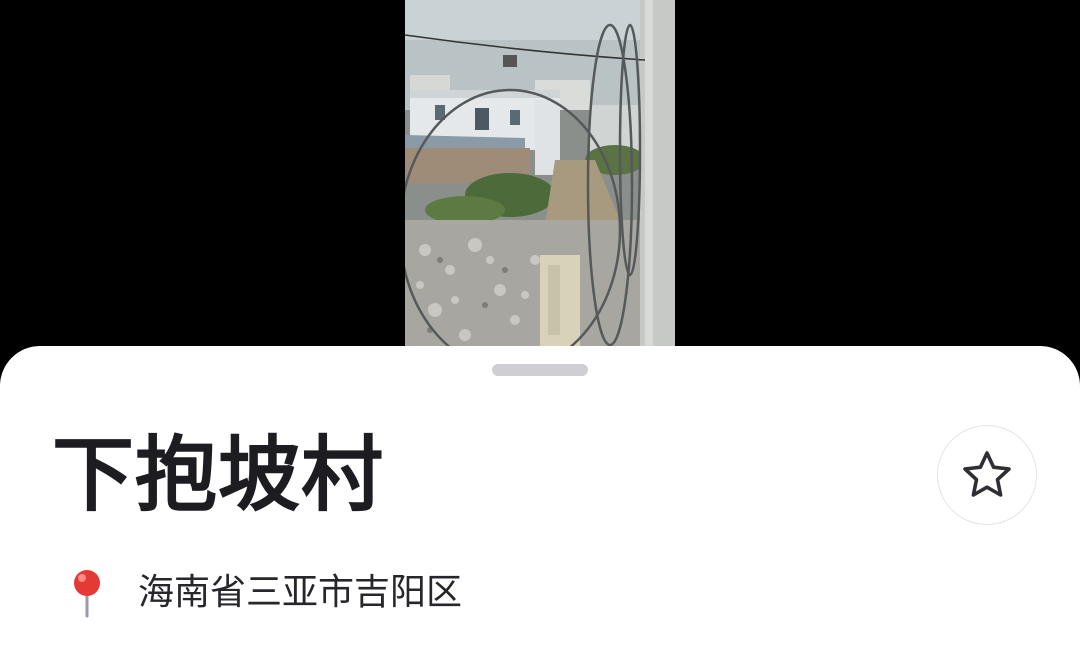  I want to click on place-address: 海南省三亚市吉阳区, so click(300, 592).